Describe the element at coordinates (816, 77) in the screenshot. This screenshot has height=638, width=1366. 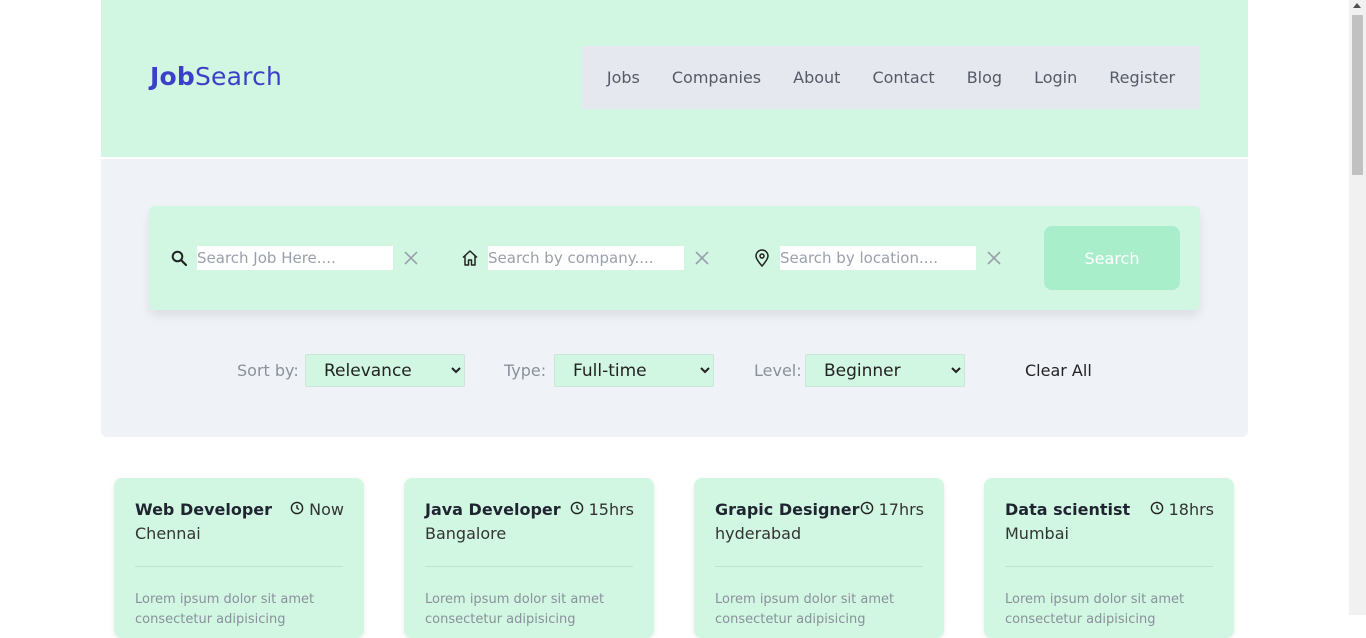
I see `nav-about: About` at that location.